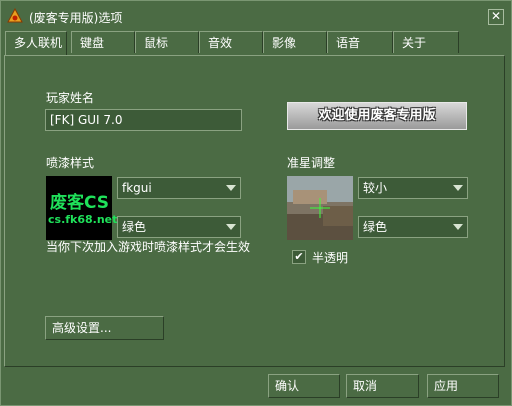  Describe the element at coordinates (15, 15) in the screenshot. I see `cs-logo-icon` at that location.